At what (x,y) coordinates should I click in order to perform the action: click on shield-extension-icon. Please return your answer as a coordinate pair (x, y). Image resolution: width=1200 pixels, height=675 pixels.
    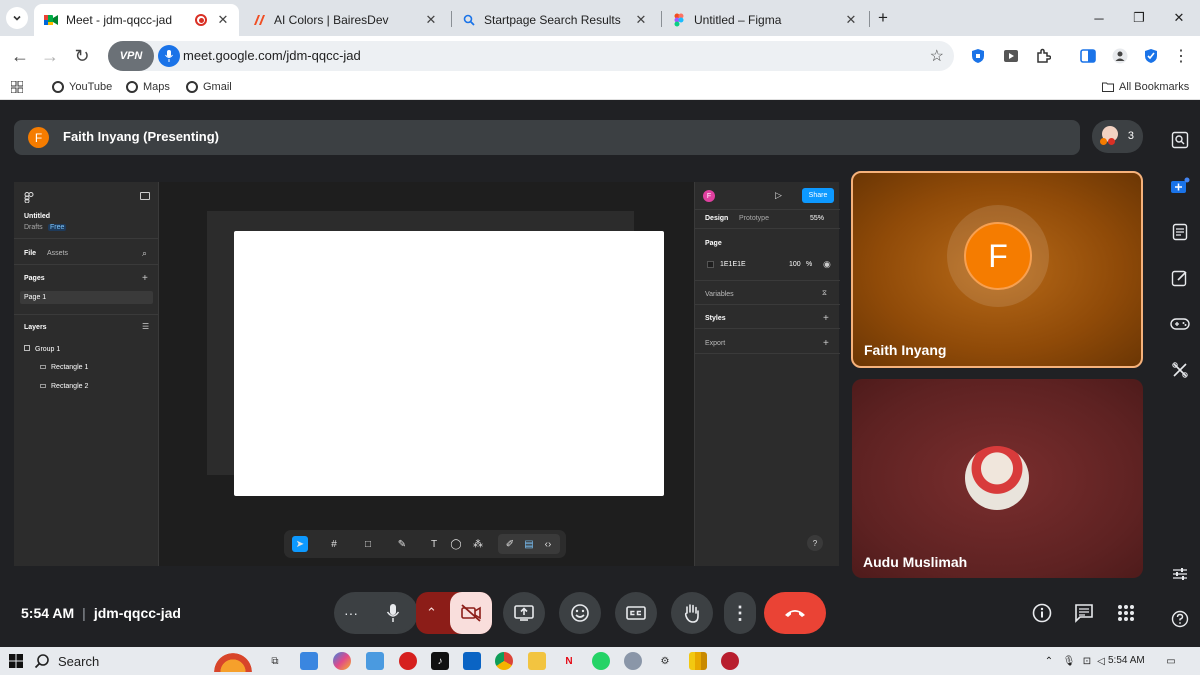
    Looking at the image, I should click on (978, 56).